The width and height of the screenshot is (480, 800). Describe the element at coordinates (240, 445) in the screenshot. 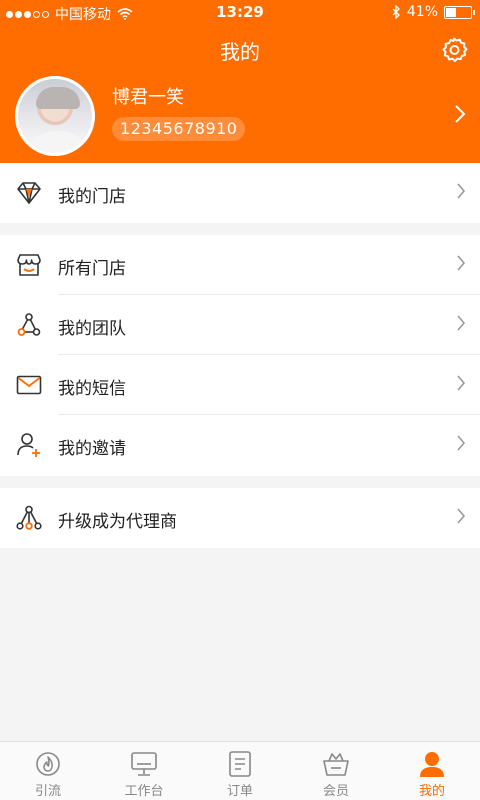

I see `menu-item-my-invitations: 我的邀请` at that location.